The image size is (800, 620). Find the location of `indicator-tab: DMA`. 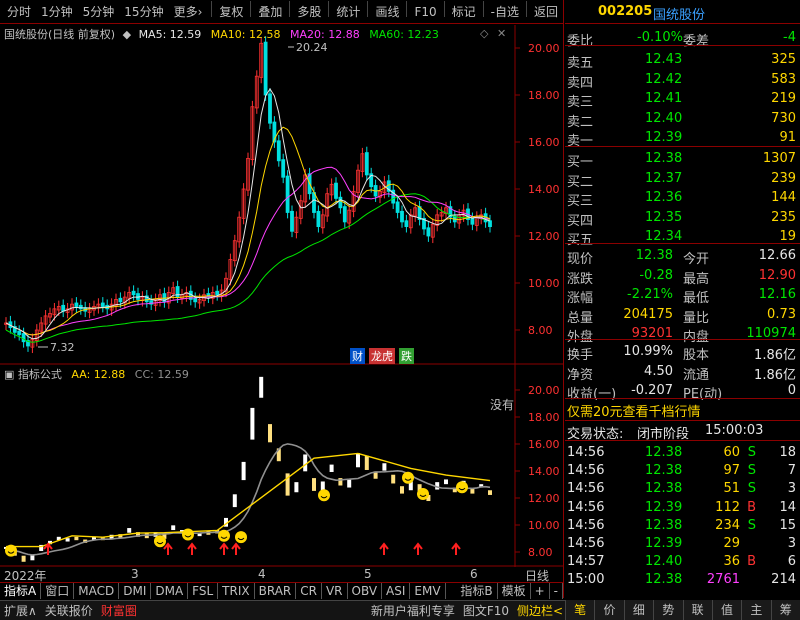

indicator-tab: DMA is located at coordinates (170, 591).